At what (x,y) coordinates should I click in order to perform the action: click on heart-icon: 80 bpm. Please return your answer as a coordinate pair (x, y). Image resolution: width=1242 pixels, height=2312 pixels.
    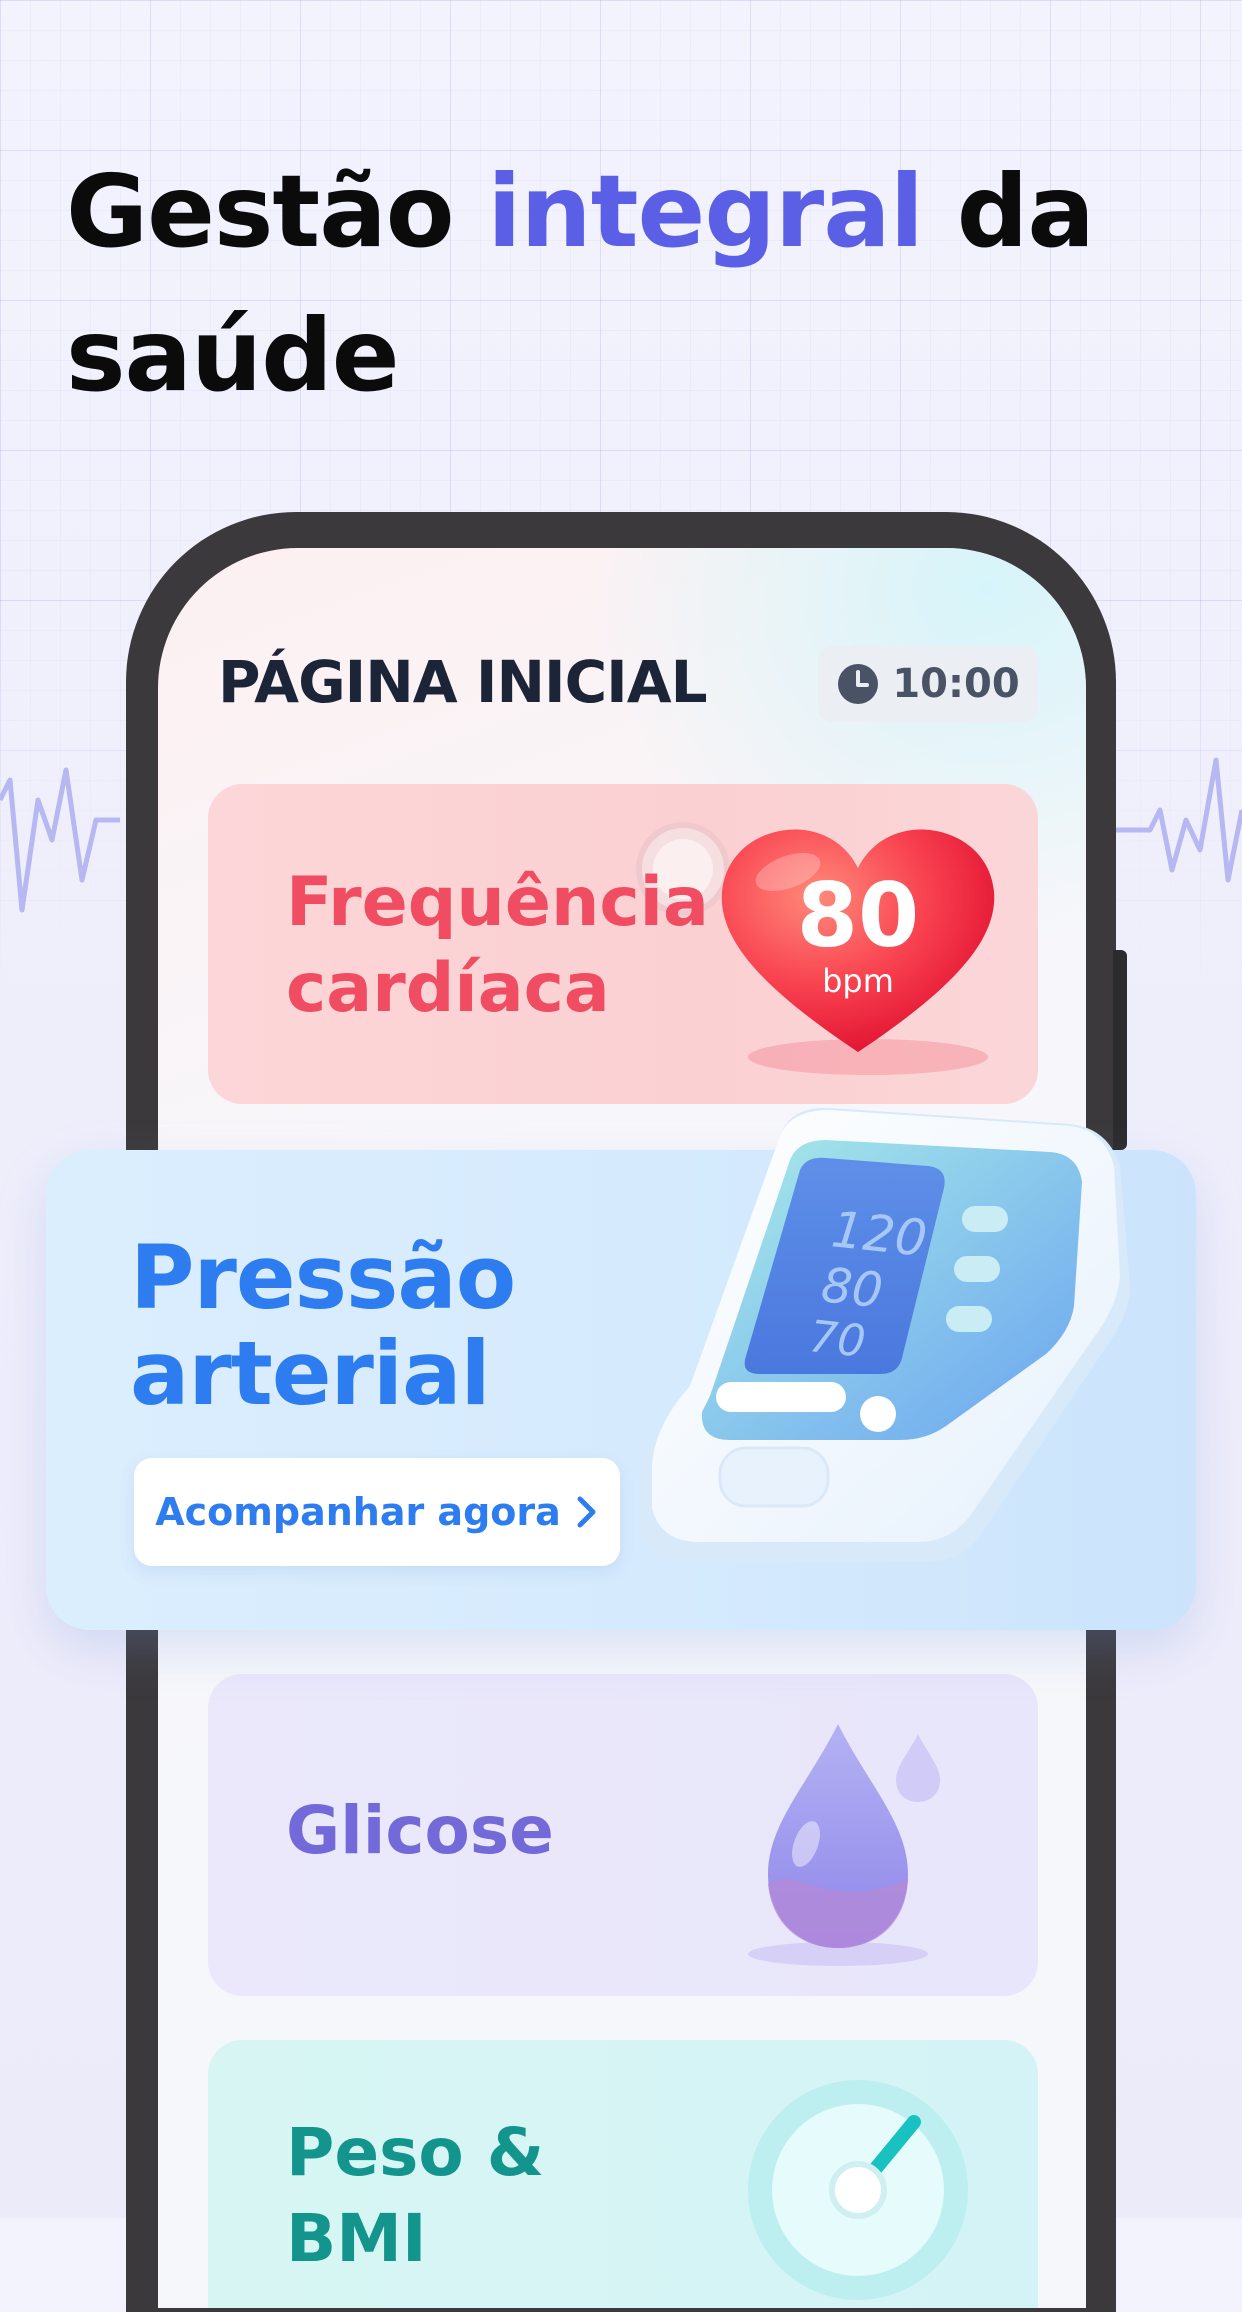
    Looking at the image, I should click on (858, 952).